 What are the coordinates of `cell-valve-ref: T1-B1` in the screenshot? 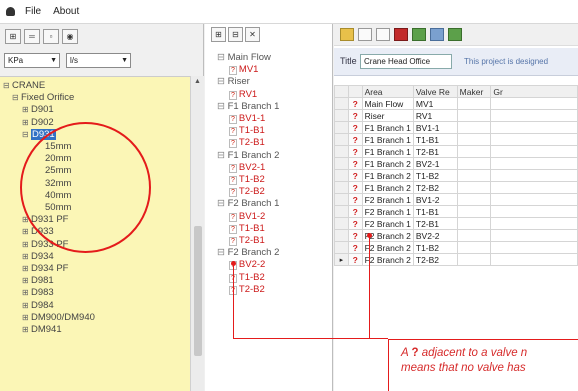 It's located at (435, 211).